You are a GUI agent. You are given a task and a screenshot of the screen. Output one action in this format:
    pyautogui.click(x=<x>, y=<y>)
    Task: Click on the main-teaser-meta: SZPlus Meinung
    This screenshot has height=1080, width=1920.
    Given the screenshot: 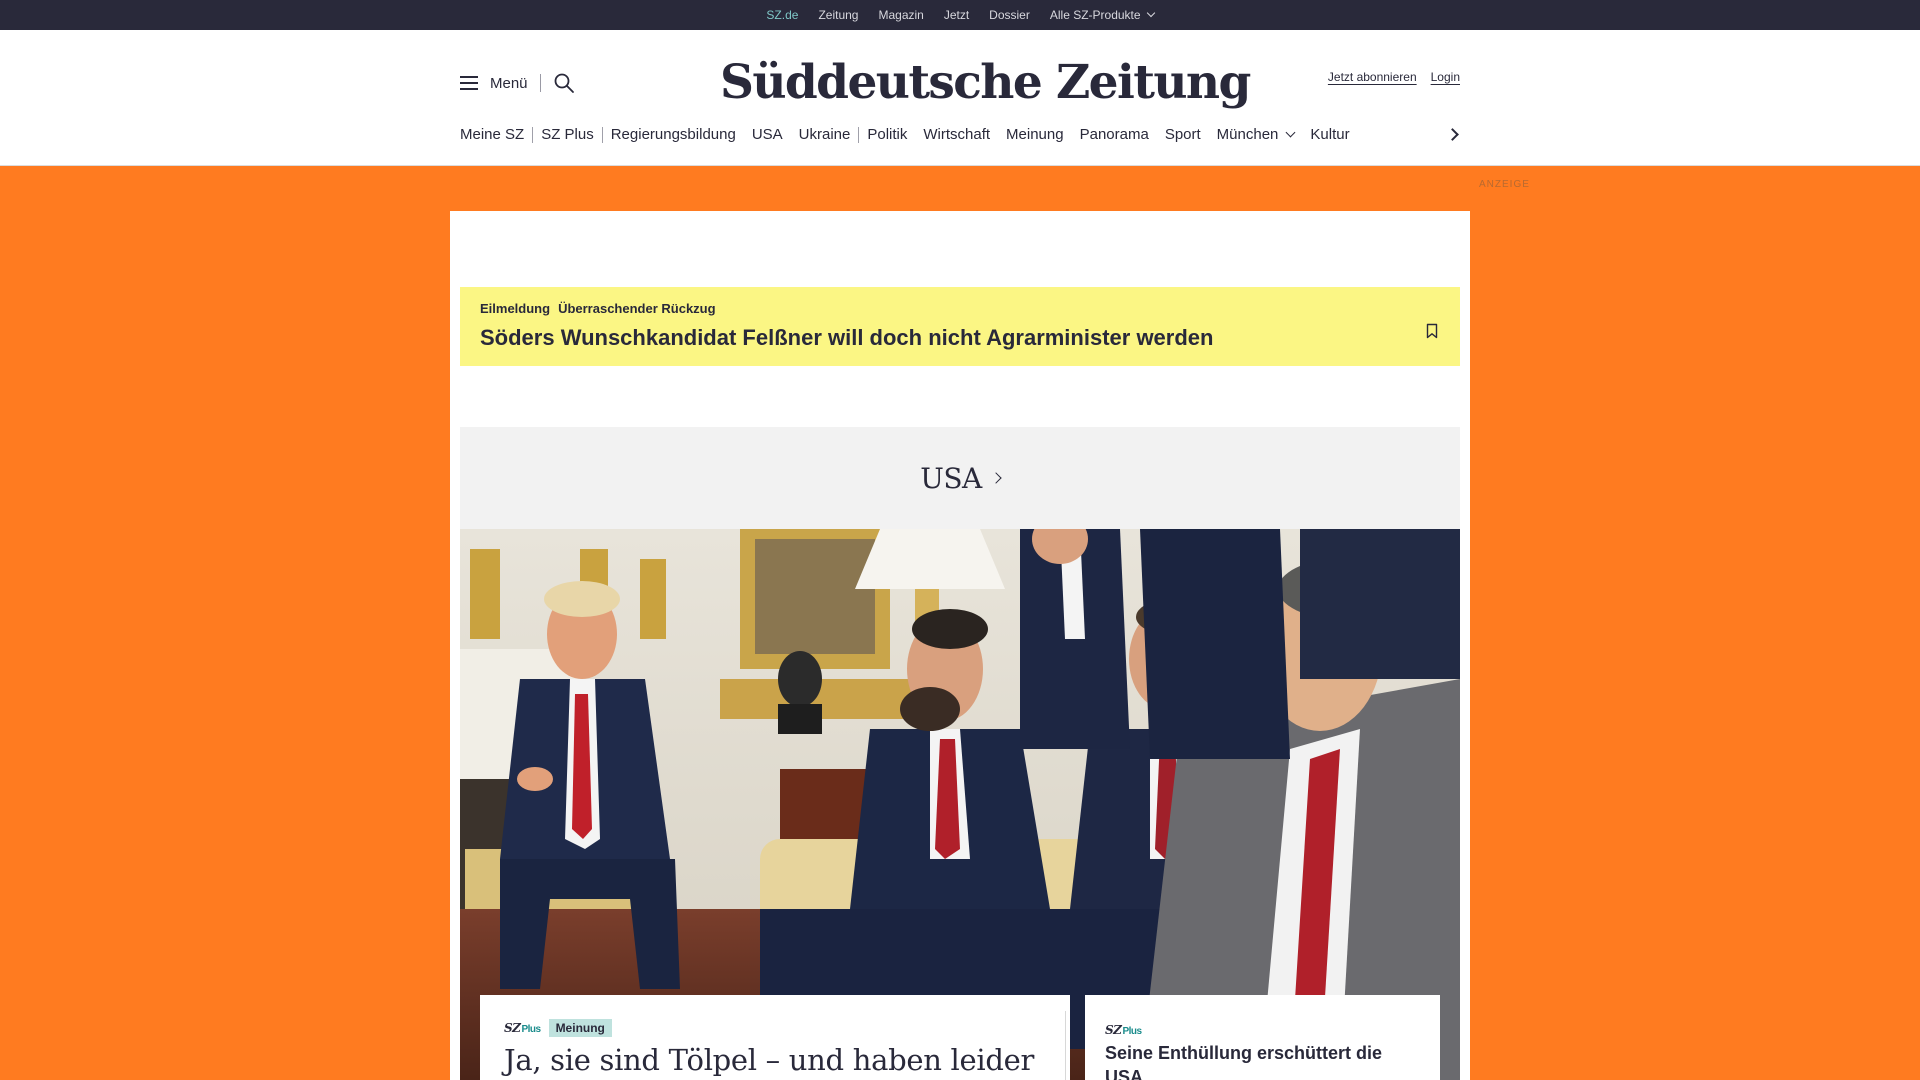 What is the action you would take?
    pyautogui.click(x=558, y=1028)
    